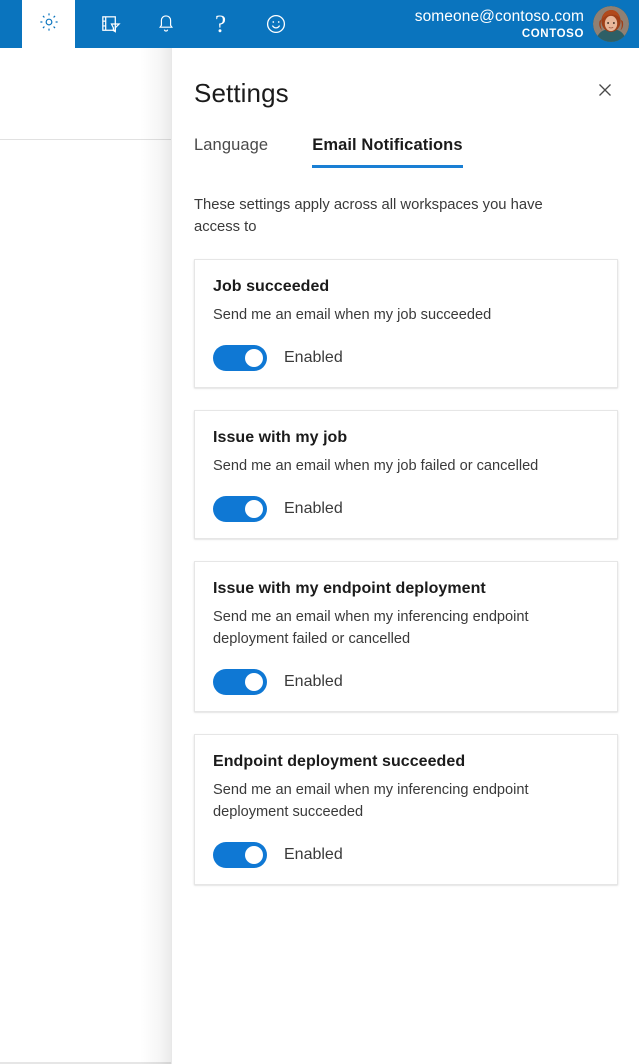 The height and width of the screenshot is (1064, 639). I want to click on account-text: someone@contoso.com CONTOSO, so click(499, 24).